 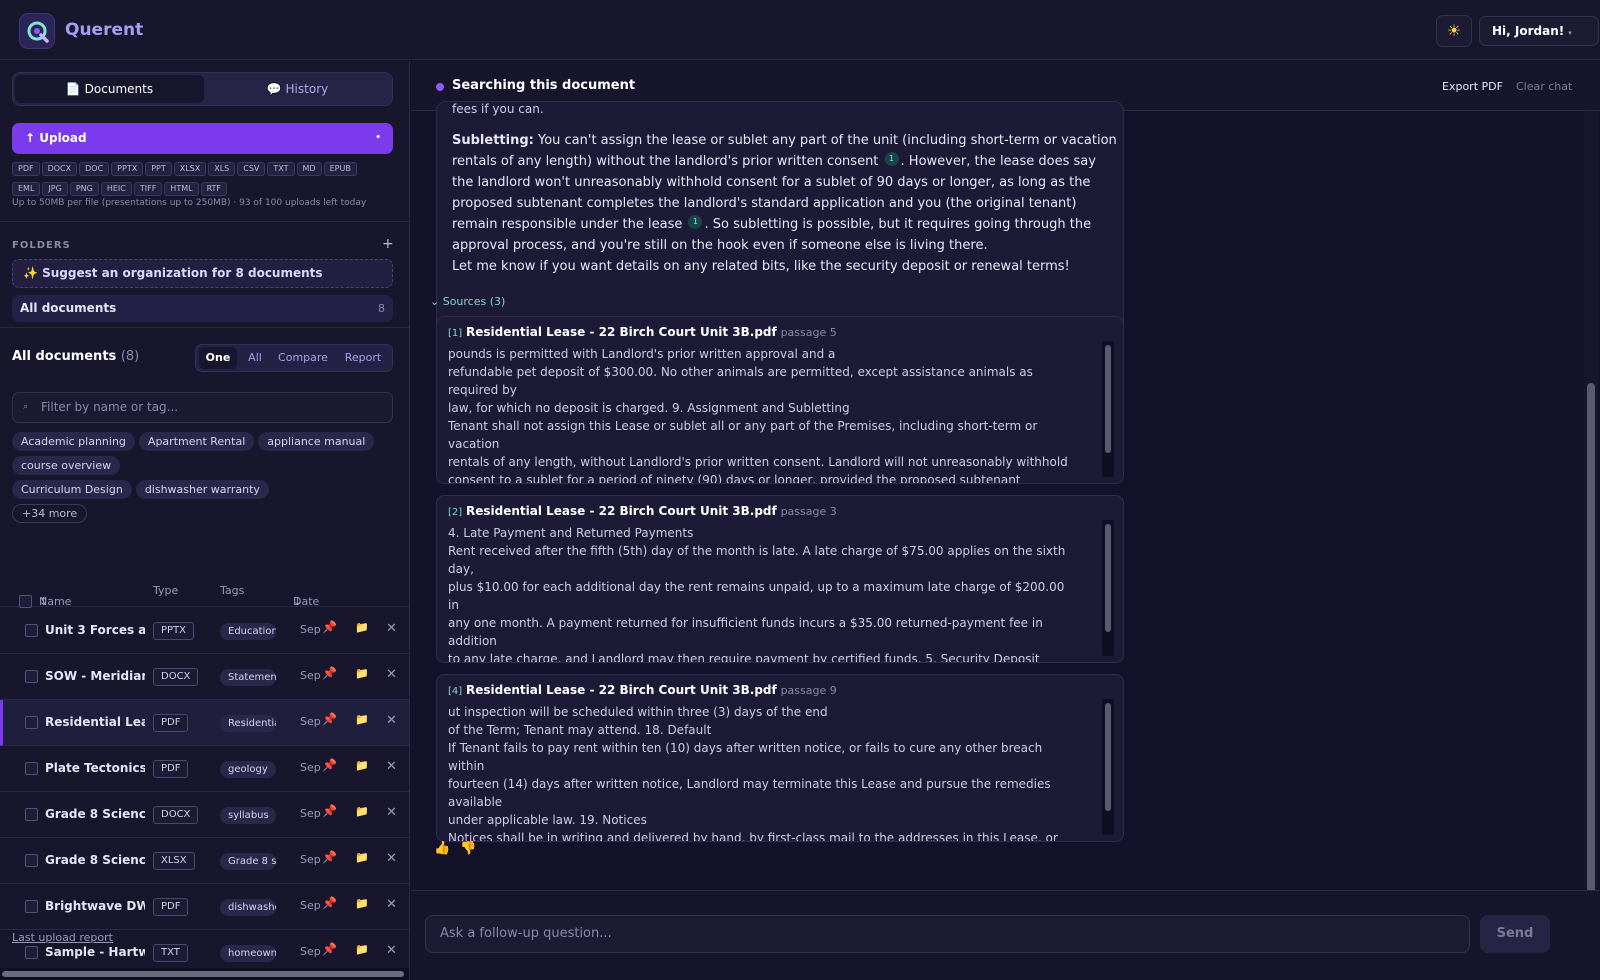 What do you see at coordinates (196, 441) in the screenshot?
I see `tag-chip: Apartment Rental` at bounding box center [196, 441].